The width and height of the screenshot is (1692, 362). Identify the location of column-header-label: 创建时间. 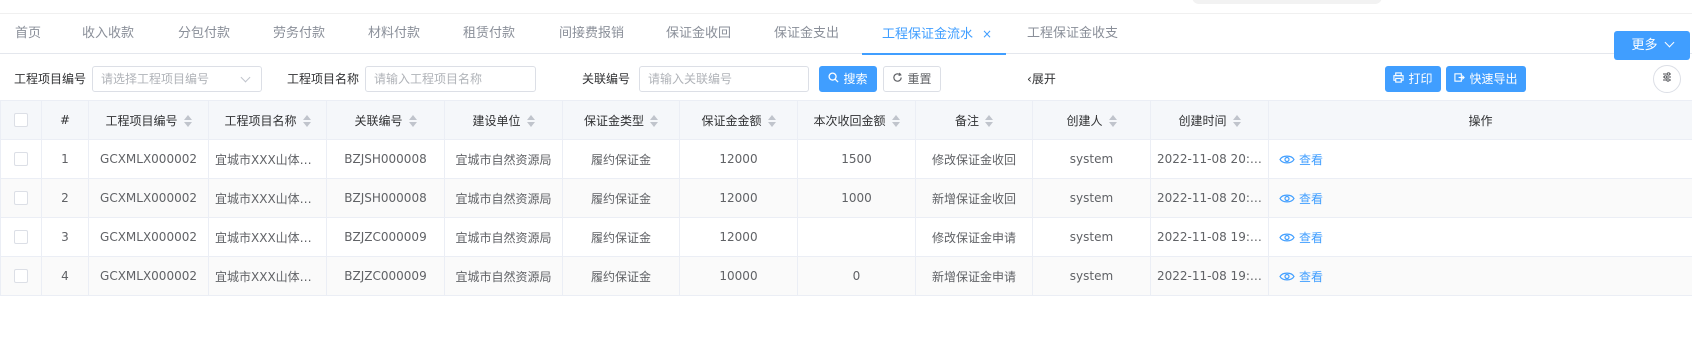
(1202, 120).